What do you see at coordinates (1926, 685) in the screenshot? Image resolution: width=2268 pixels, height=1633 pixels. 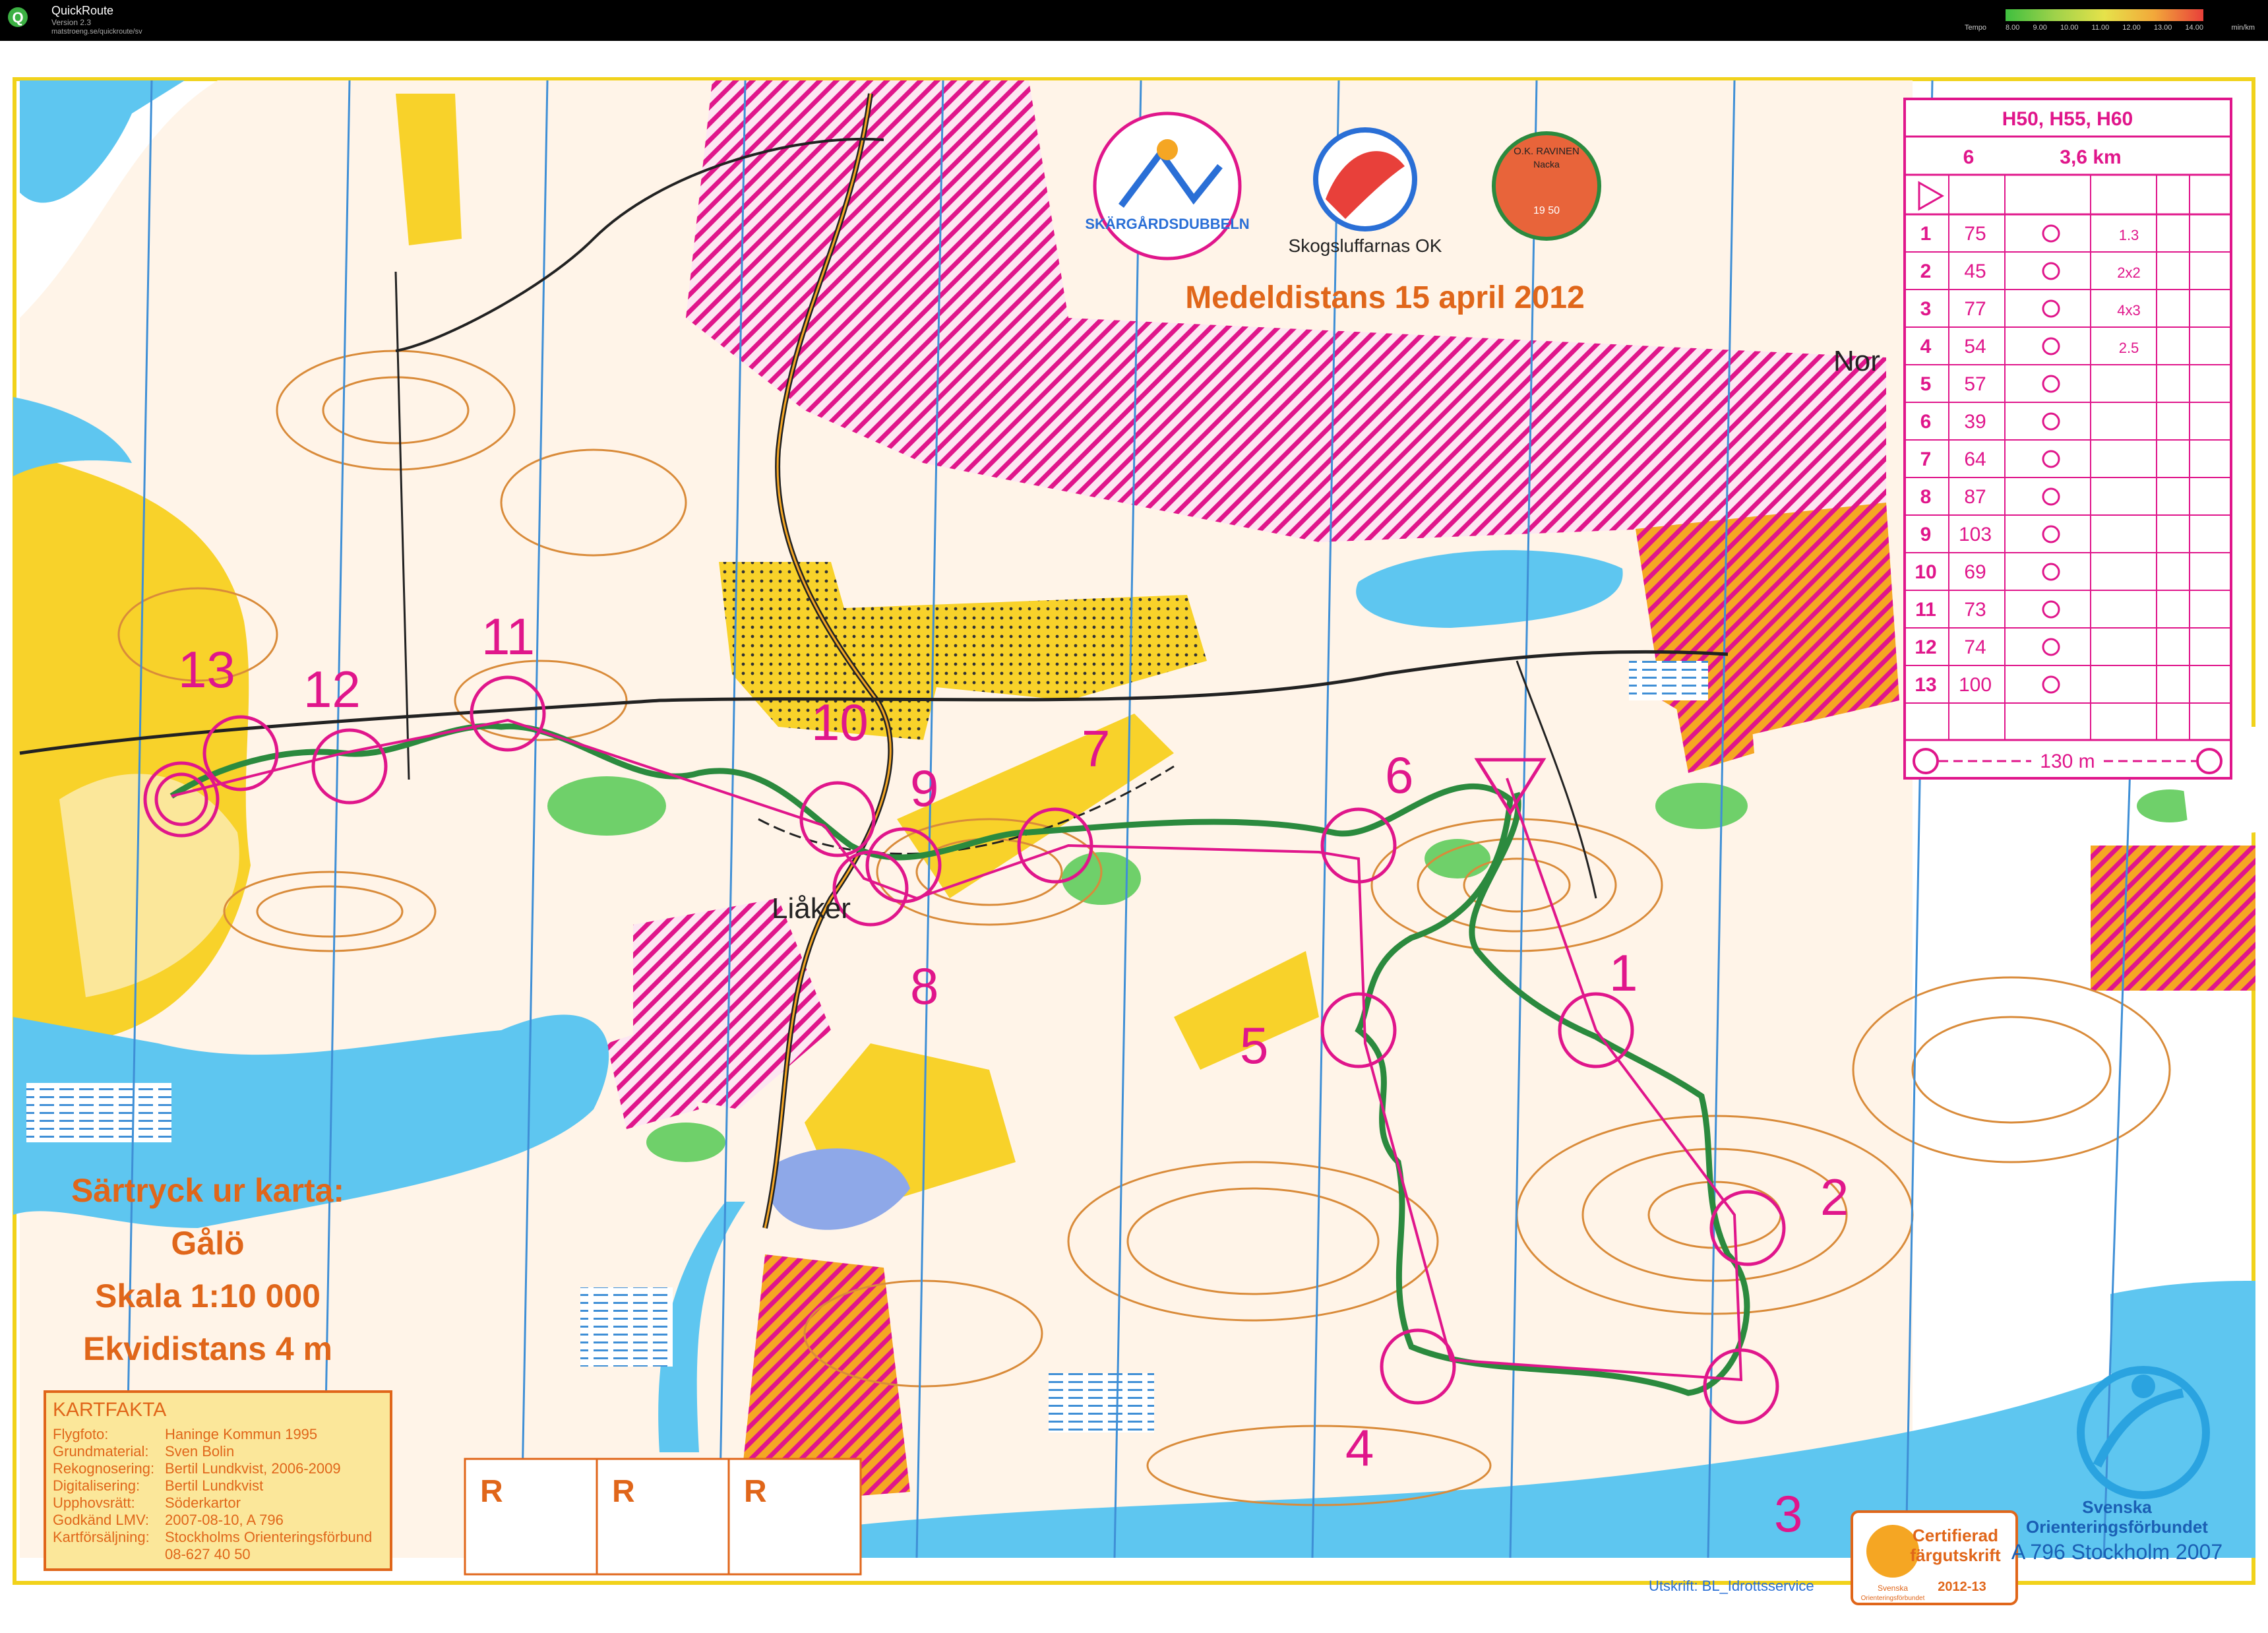 I see `cd-control-number: 13` at bounding box center [1926, 685].